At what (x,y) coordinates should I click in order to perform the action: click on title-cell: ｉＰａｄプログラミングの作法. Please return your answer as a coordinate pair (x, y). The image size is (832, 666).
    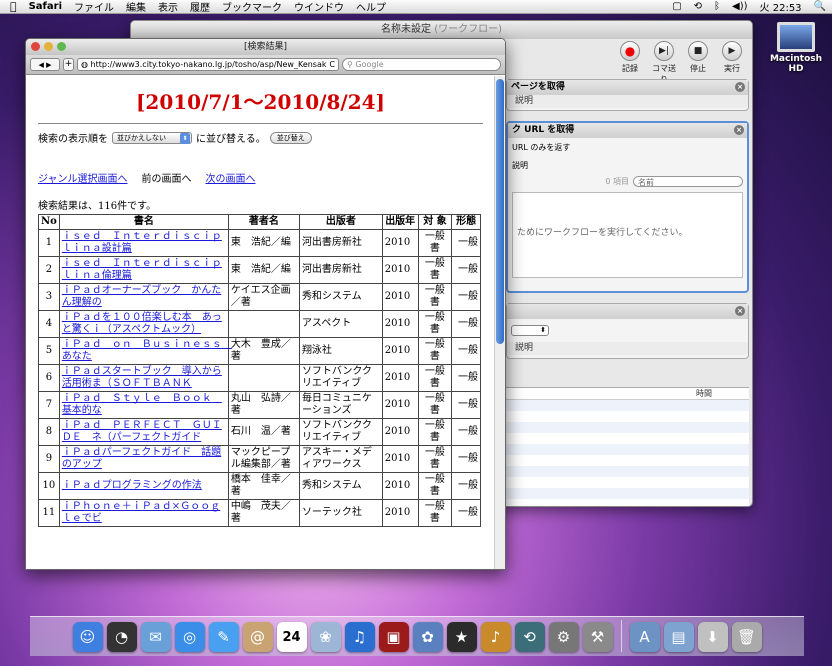
    Looking at the image, I should click on (143, 486).